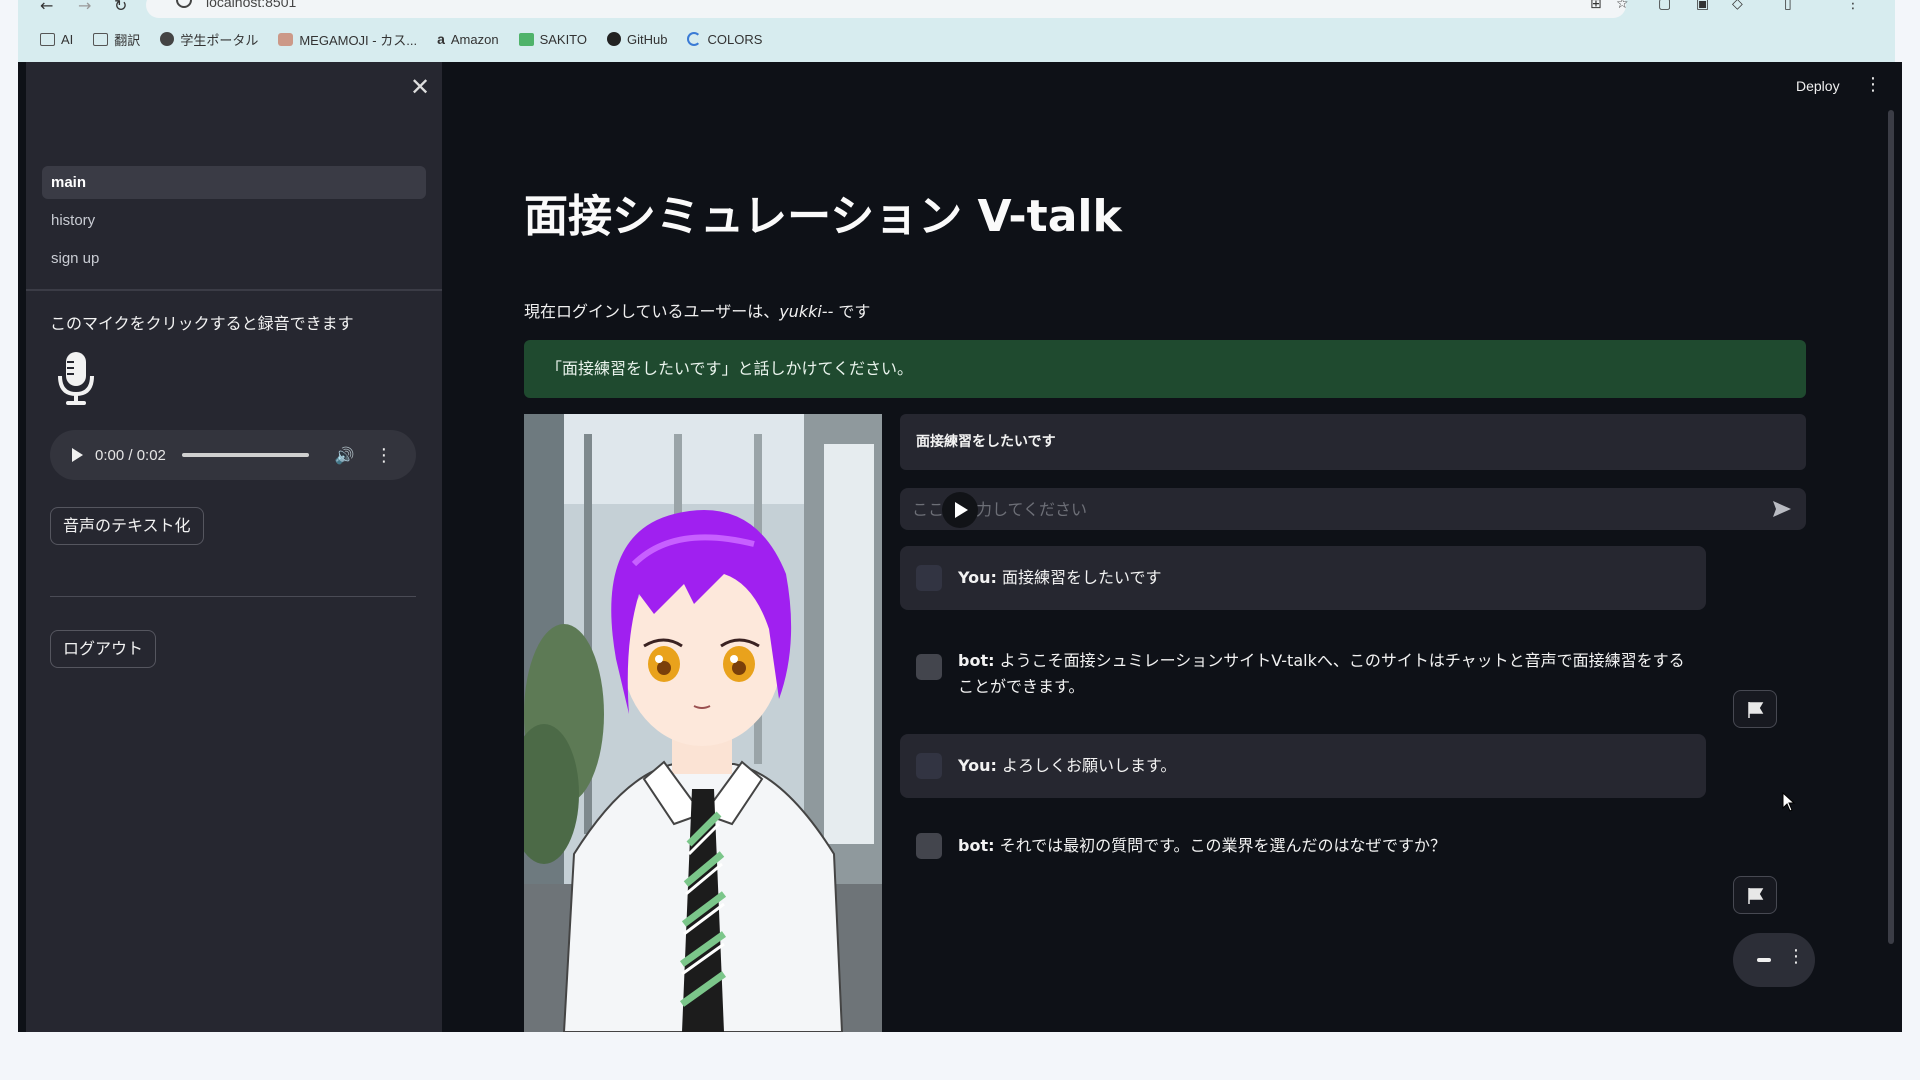 This screenshot has width=1920, height=1080. What do you see at coordinates (1782, 509) in the screenshot?
I see `send-icon` at bounding box center [1782, 509].